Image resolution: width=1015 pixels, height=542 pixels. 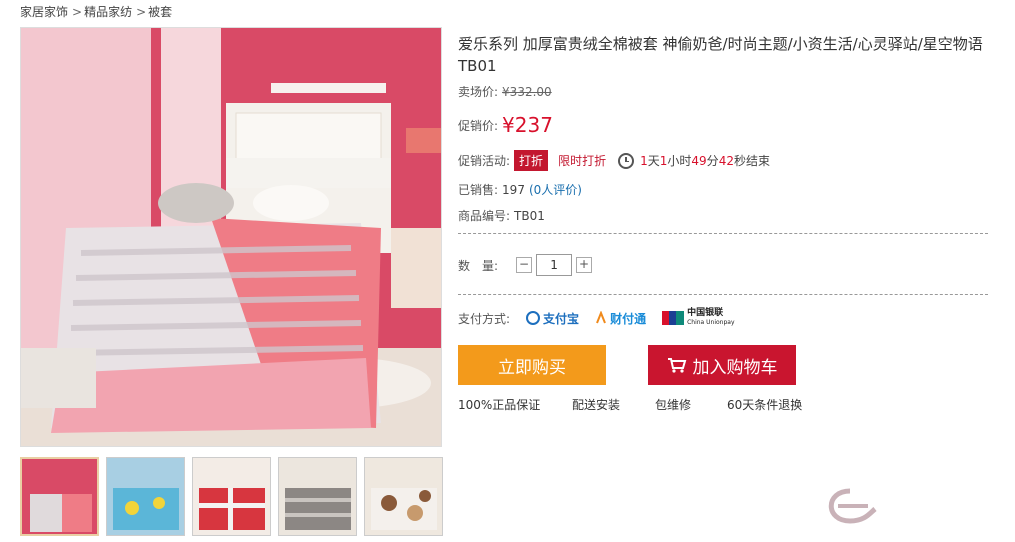 I want to click on cart-icon, so click(x=676, y=365).